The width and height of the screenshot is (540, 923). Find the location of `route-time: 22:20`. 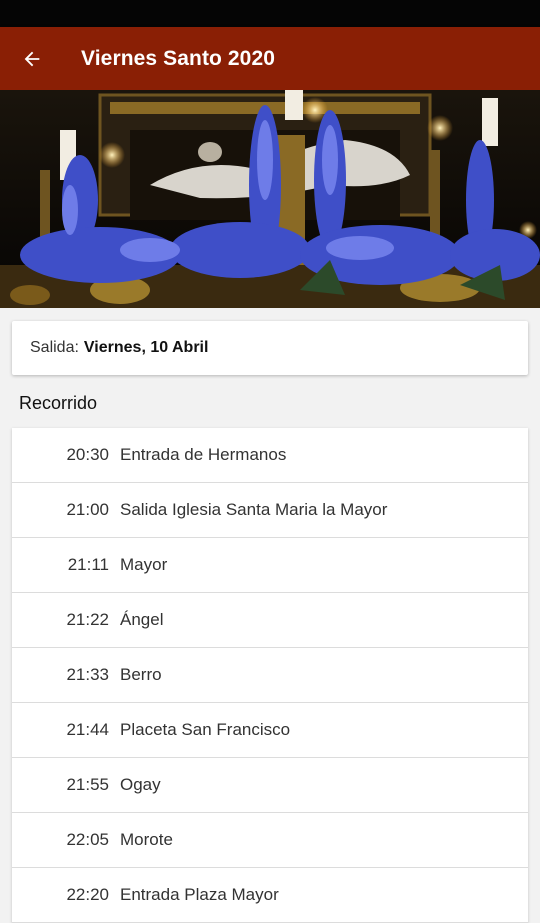

route-time: 22:20 is located at coordinates (87, 894).